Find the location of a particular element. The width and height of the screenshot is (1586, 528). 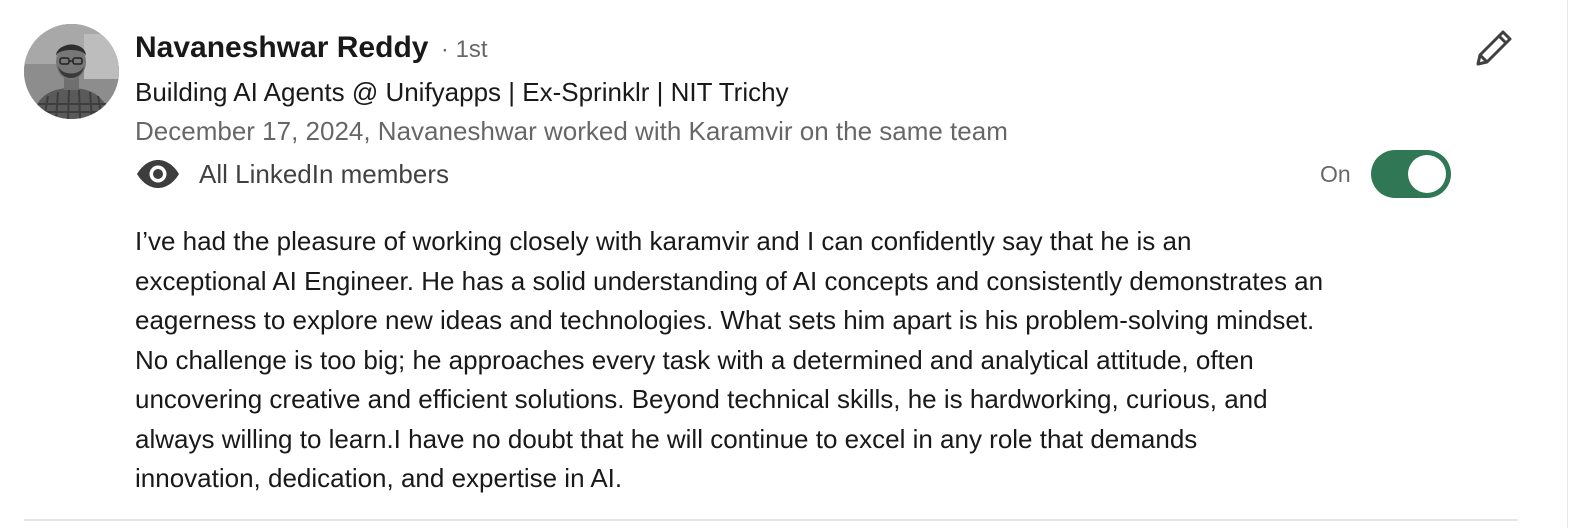

visibility-toggle is located at coordinates (1410, 174).